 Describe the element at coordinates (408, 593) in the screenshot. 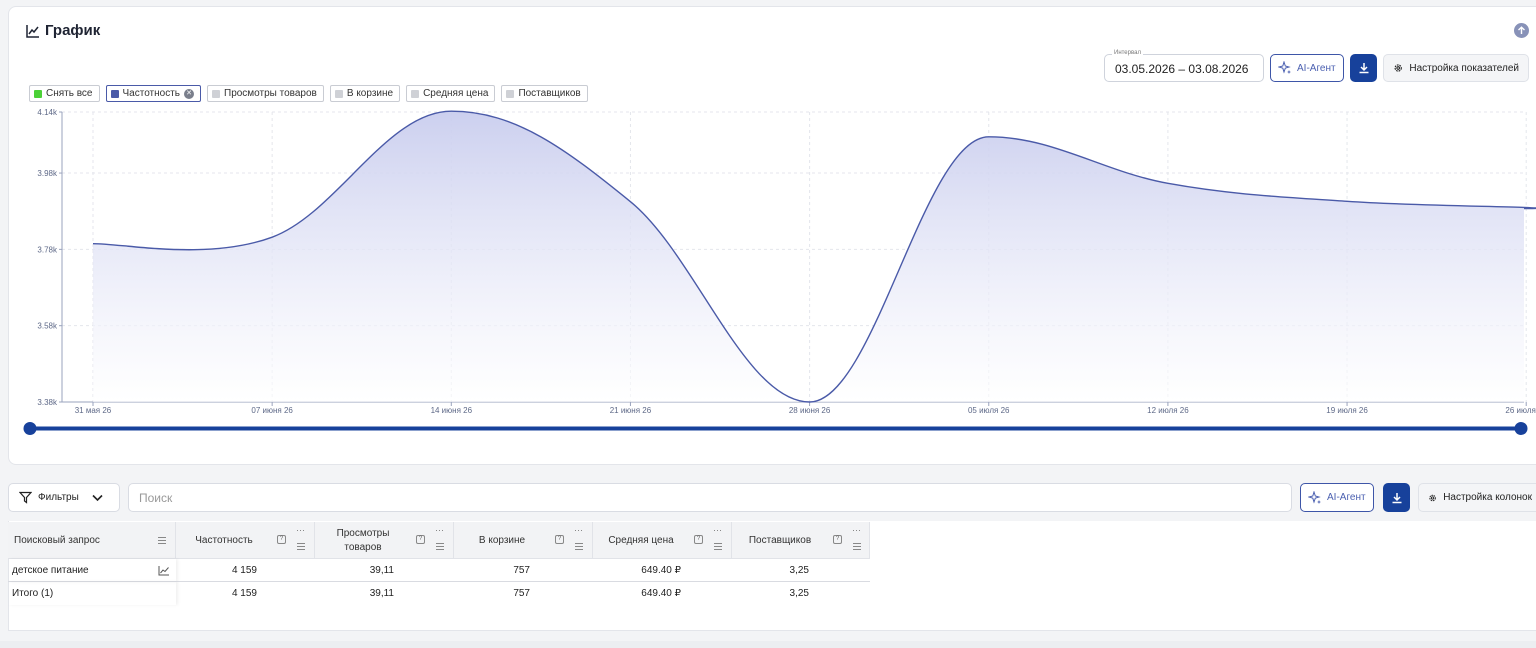

I see `total-row: Итого (1) 4 159 39,11 757 649.40 ₽ 3,25` at that location.